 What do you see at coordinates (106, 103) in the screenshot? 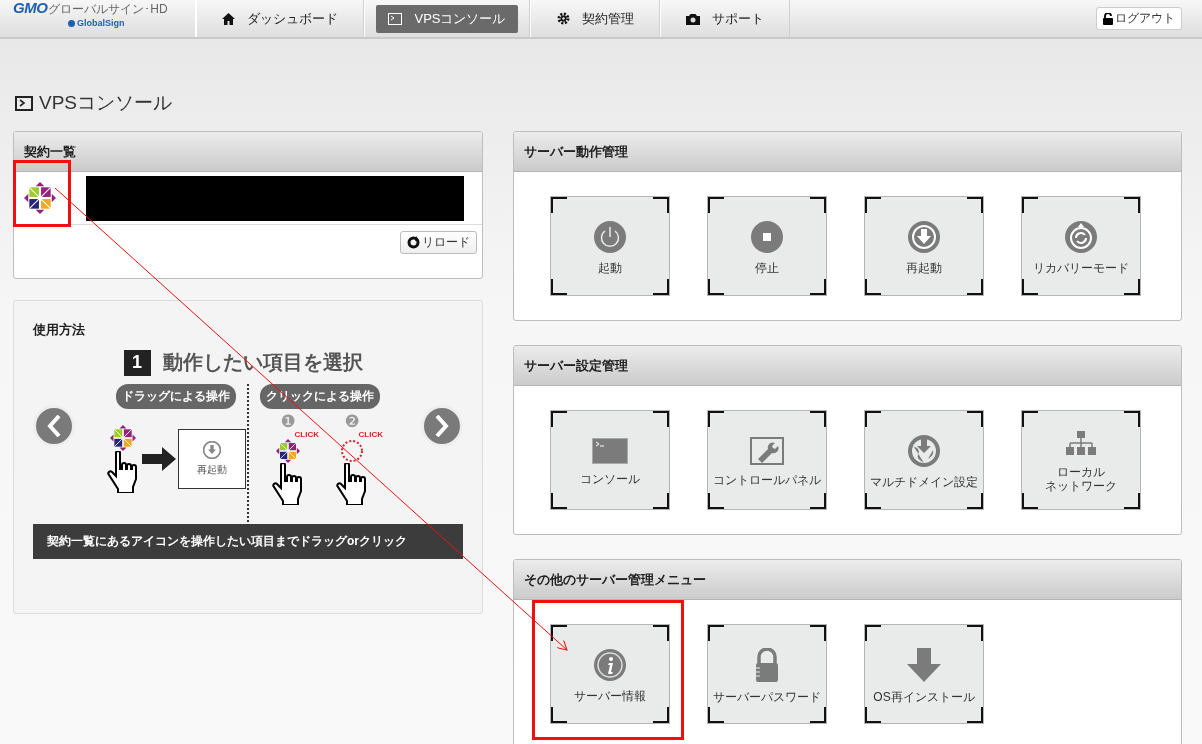
I see `page-title-text: VPSコンソール` at bounding box center [106, 103].